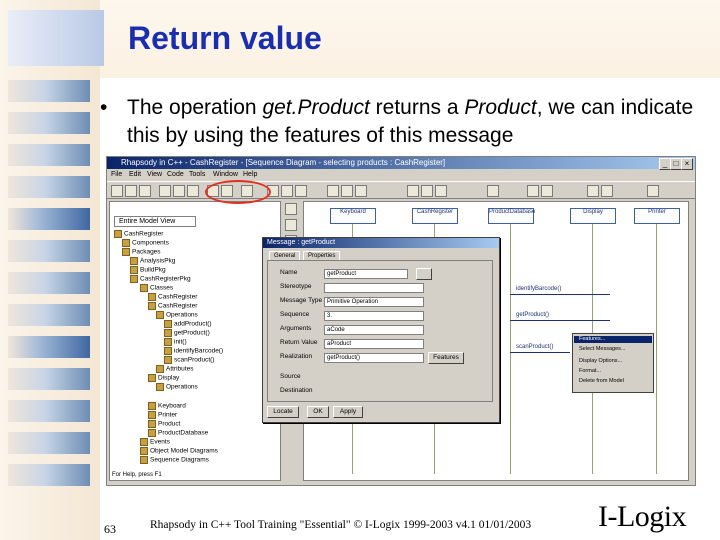  Describe the element at coordinates (116, 174) in the screenshot. I see `menu-file: File` at that location.